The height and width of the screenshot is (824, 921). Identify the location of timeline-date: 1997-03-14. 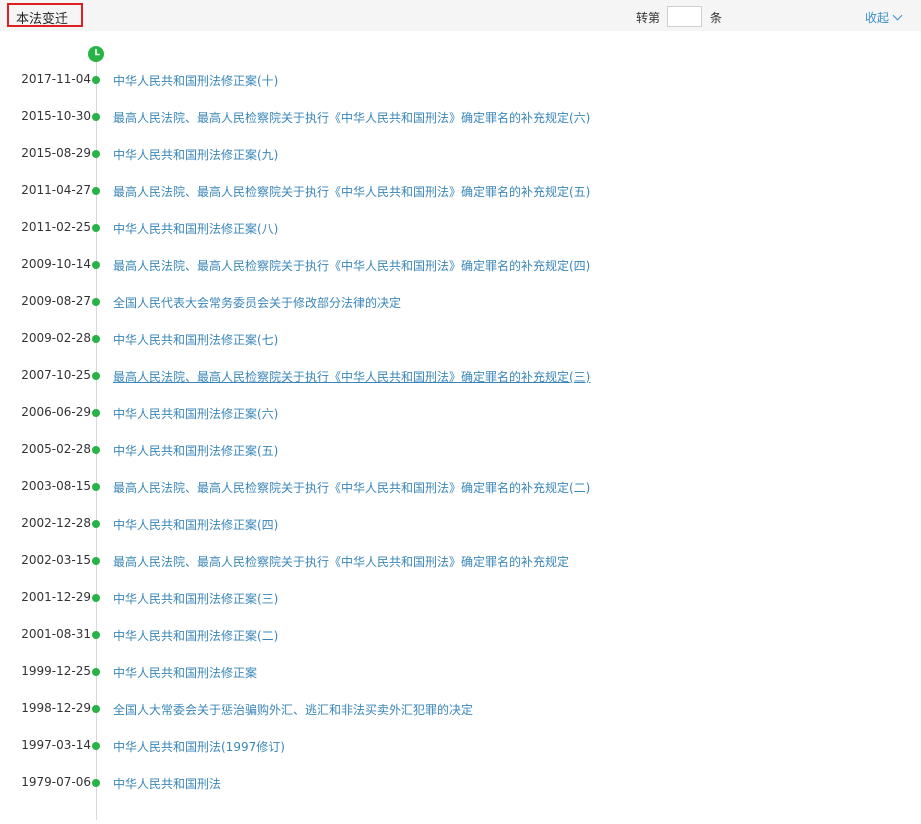
(56, 745).